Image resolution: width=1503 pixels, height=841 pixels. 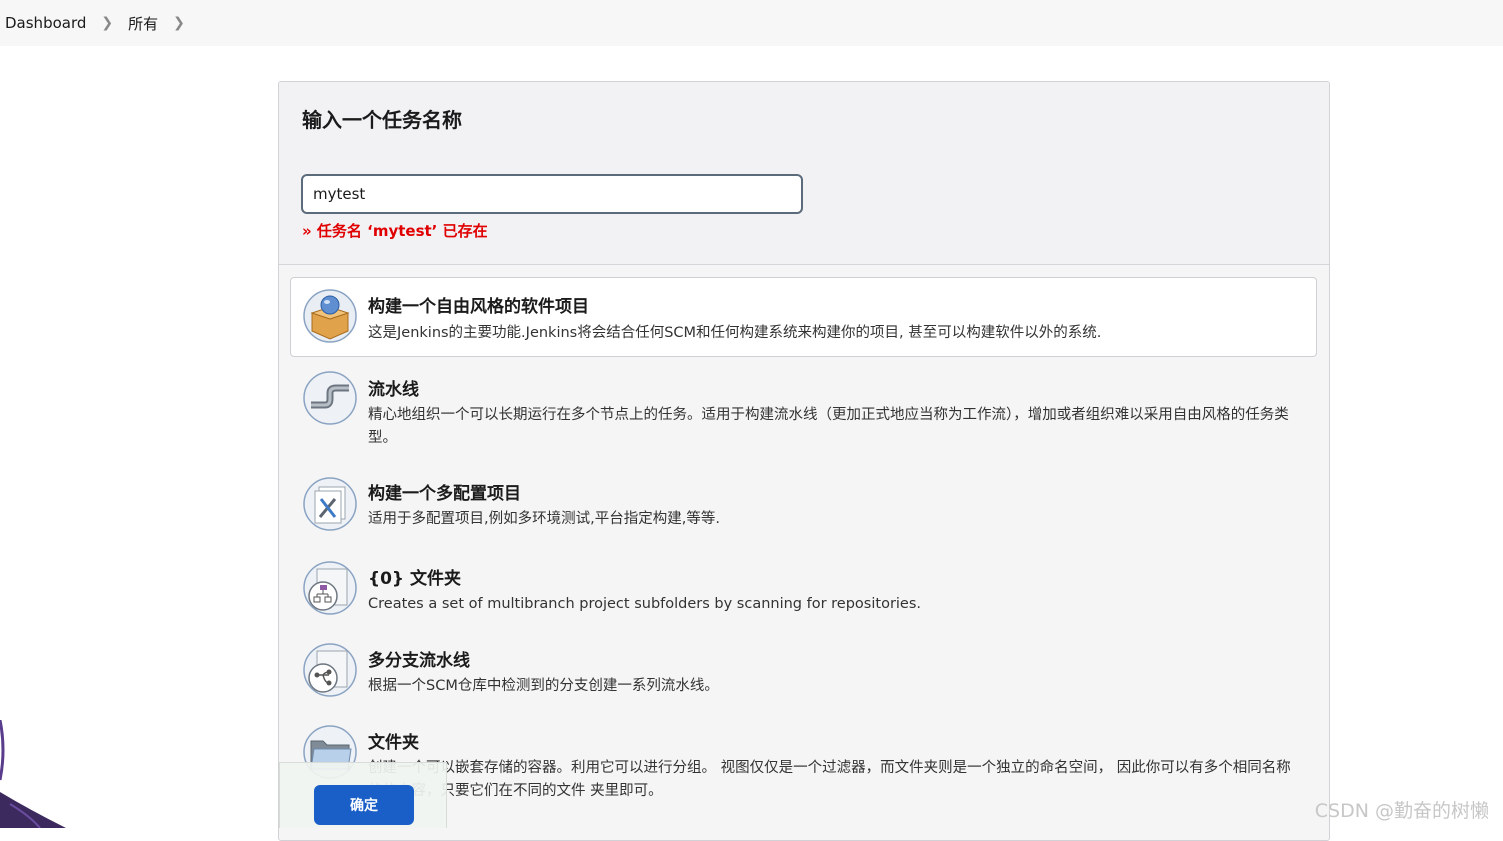 What do you see at coordinates (803, 503) in the screenshot?
I see `item-type-multi-configuration: 构建一个多配置项目 适用于多配置项目,例如多环境测试,平台指定构建,等等.` at bounding box center [803, 503].